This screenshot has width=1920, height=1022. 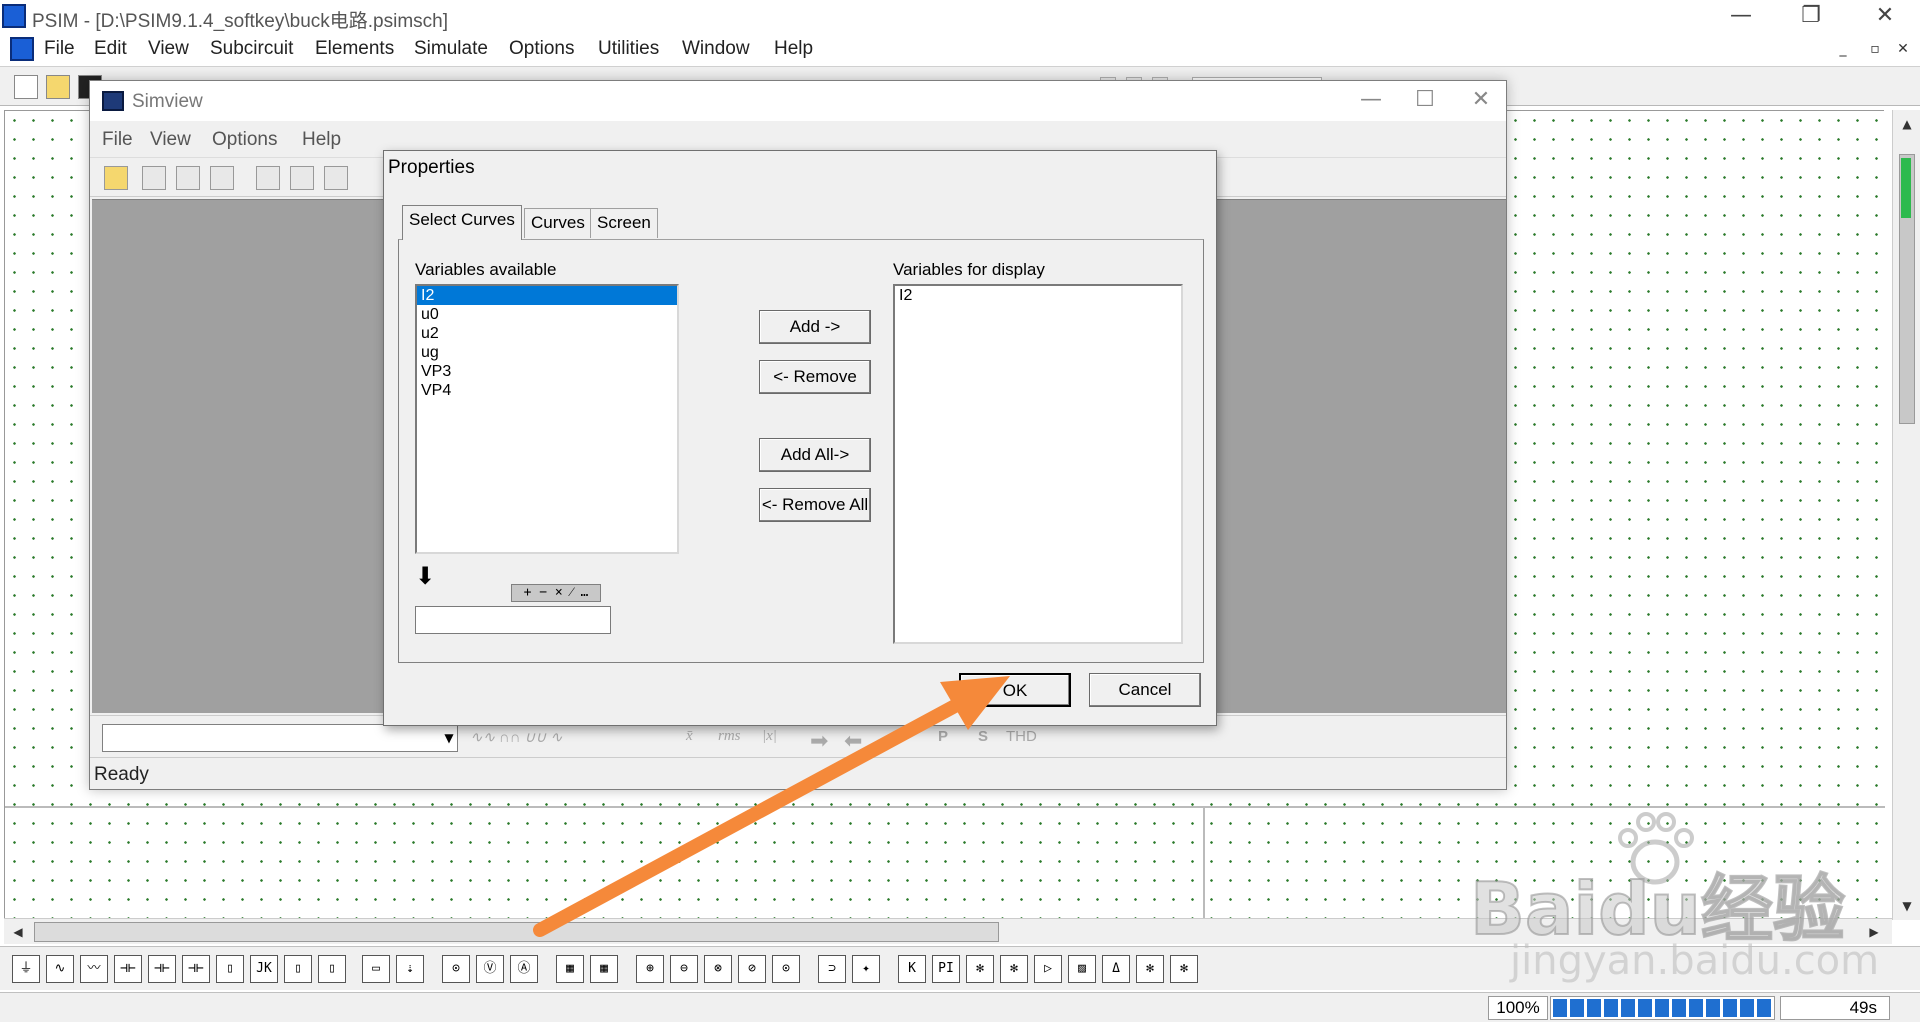 What do you see at coordinates (280, 738) in the screenshot?
I see `variable-combo: ▼` at bounding box center [280, 738].